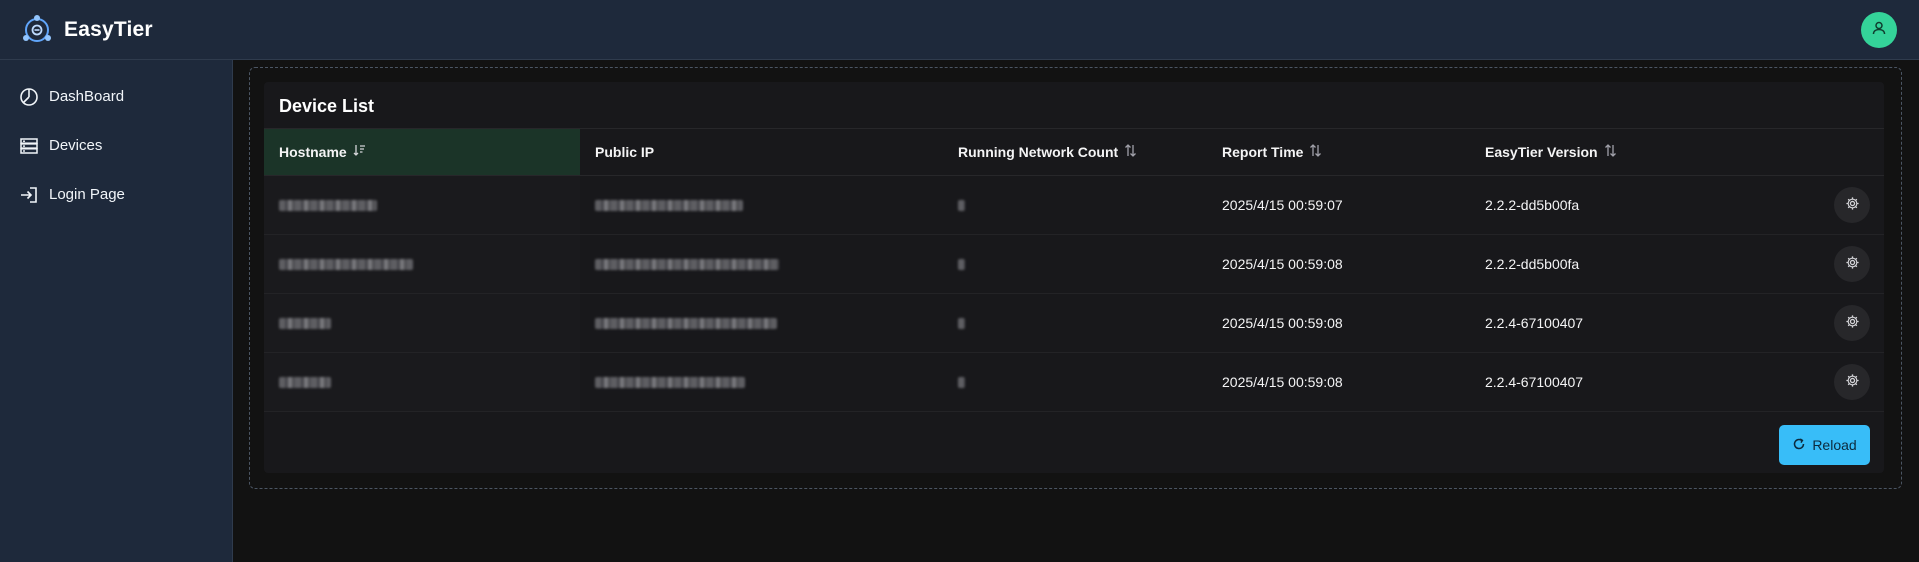  What do you see at coordinates (625, 152) in the screenshot?
I see `column-label: Public IP` at bounding box center [625, 152].